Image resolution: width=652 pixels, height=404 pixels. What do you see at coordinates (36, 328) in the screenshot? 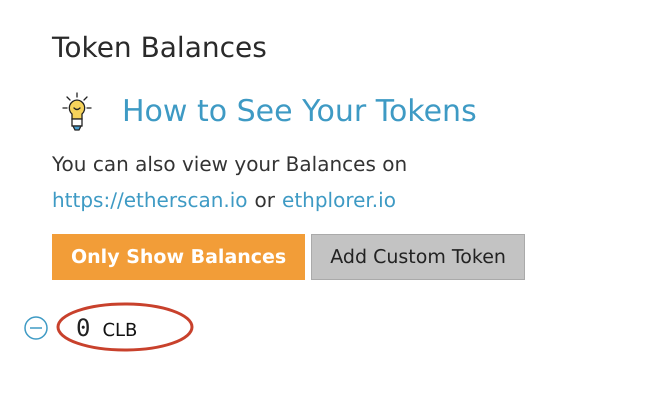
I see `remove-icon` at bounding box center [36, 328].